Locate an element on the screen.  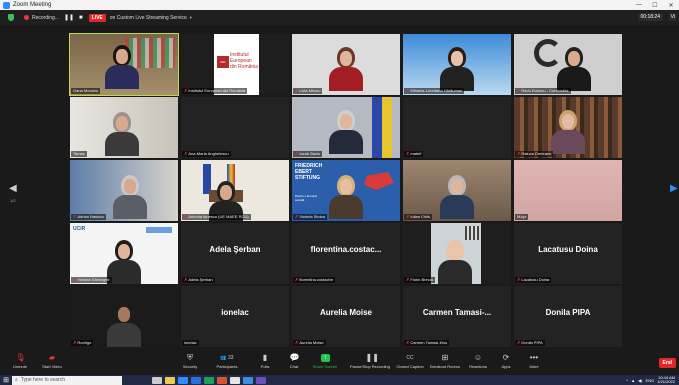
maximize-button: ☐ is located at coordinates (655, 5).